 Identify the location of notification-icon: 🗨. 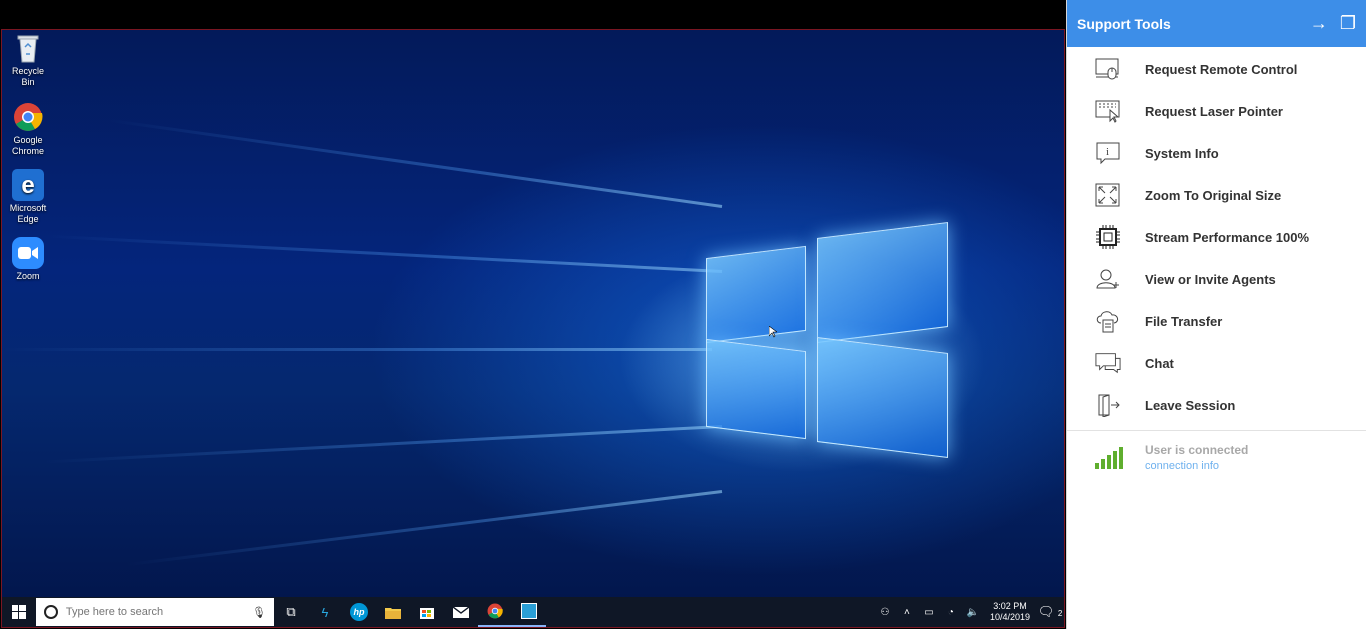
(1046, 611).